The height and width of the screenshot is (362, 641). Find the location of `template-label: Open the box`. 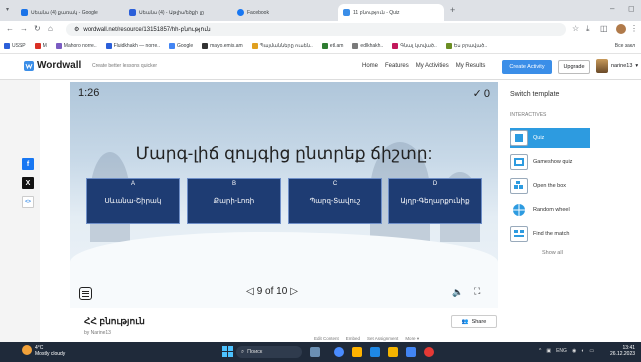

template-label: Open the box is located at coordinates (550, 186).